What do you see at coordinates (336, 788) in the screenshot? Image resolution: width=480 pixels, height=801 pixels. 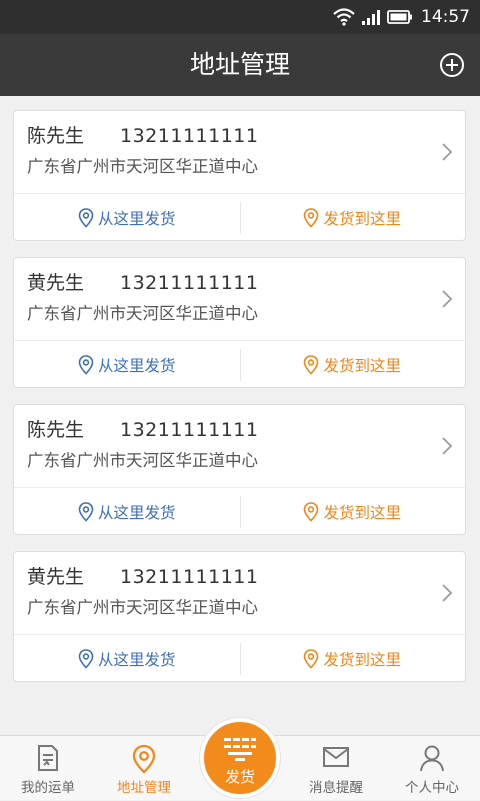 I see `tab-label: 消息提醒` at bounding box center [336, 788].